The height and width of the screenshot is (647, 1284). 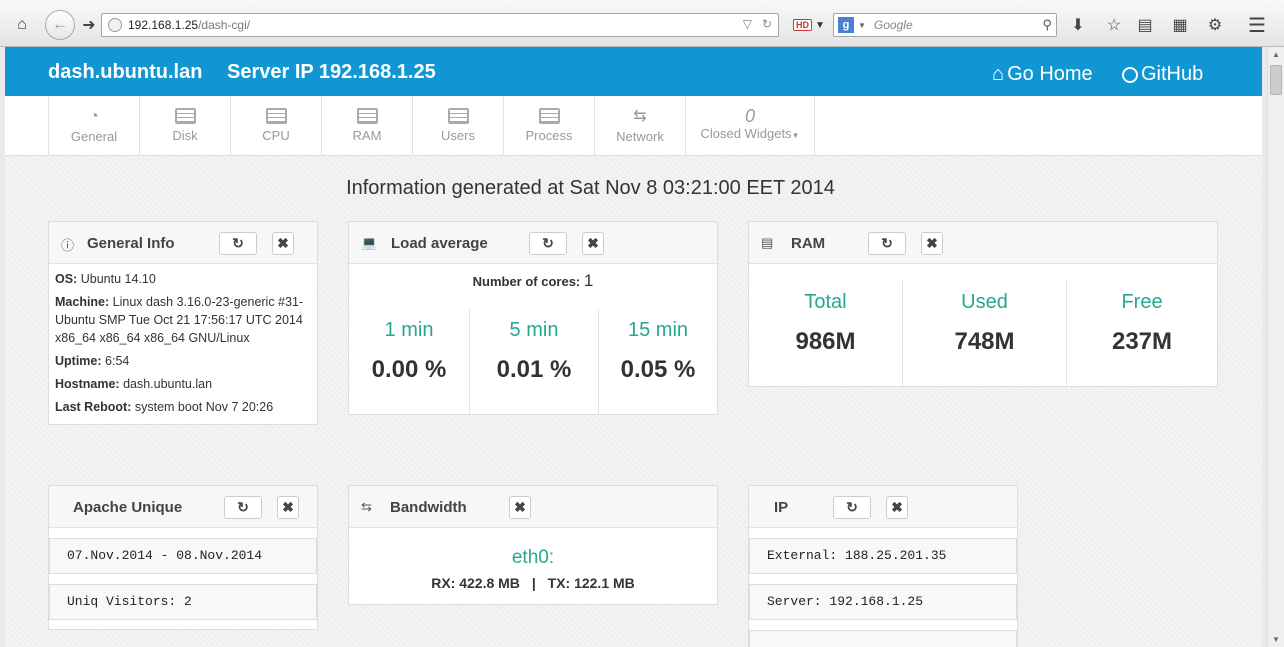 What do you see at coordinates (548, 126) in the screenshot?
I see `tab-process: Process` at bounding box center [548, 126].